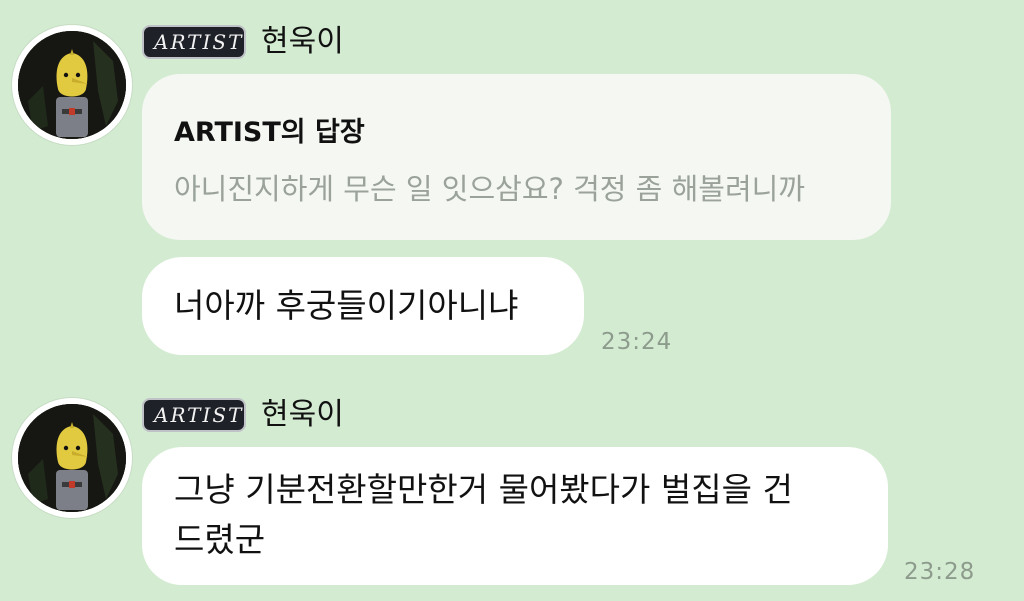 This screenshot has width=1024, height=601. I want to click on reply-quote-text: 아니진지하게 무슨 일 잇으삼요? 걱정 좀 해볼려니까, so click(489, 189).